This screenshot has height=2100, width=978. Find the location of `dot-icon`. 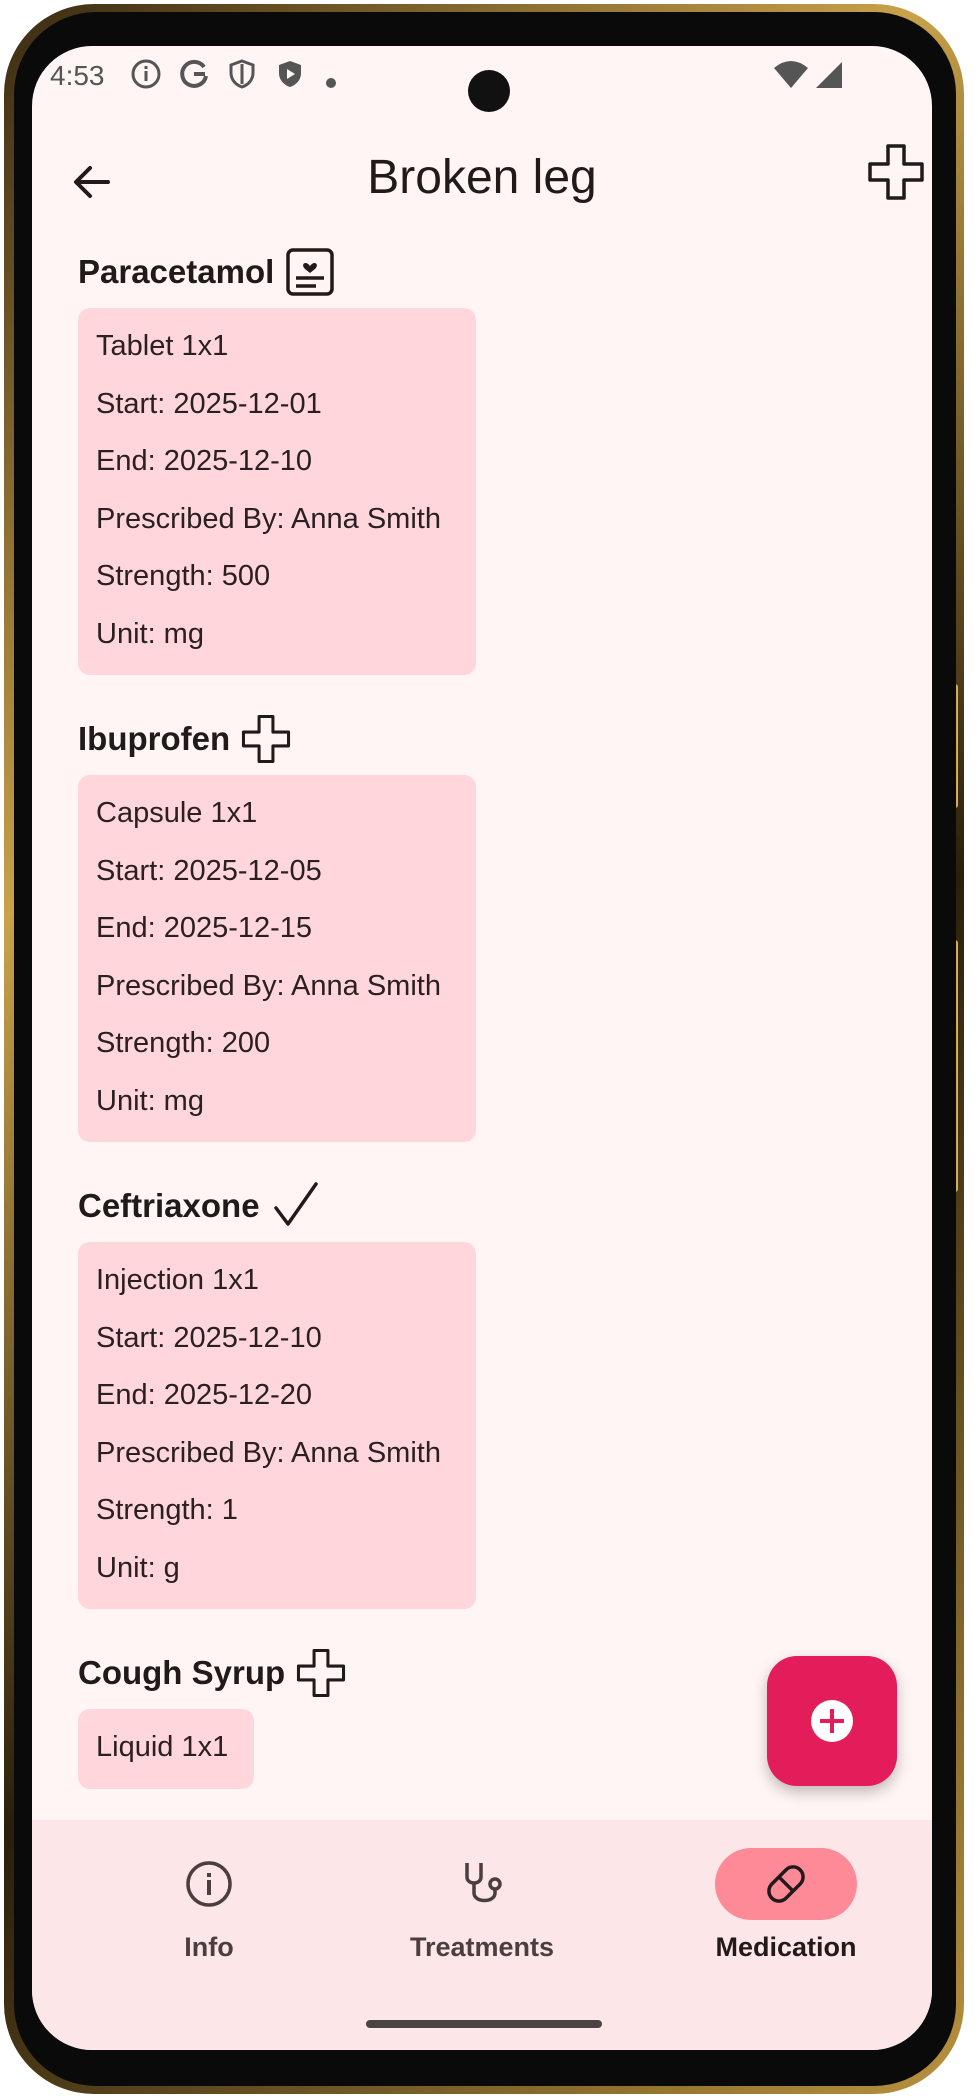

dot-icon is located at coordinates (331, 81).